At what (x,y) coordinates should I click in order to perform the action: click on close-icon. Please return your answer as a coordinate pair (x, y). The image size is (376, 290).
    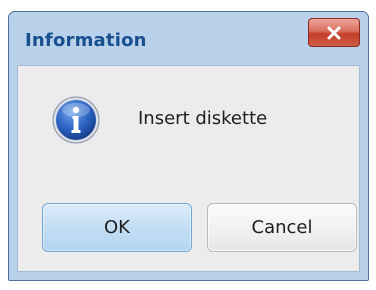
    Looking at the image, I should click on (334, 32).